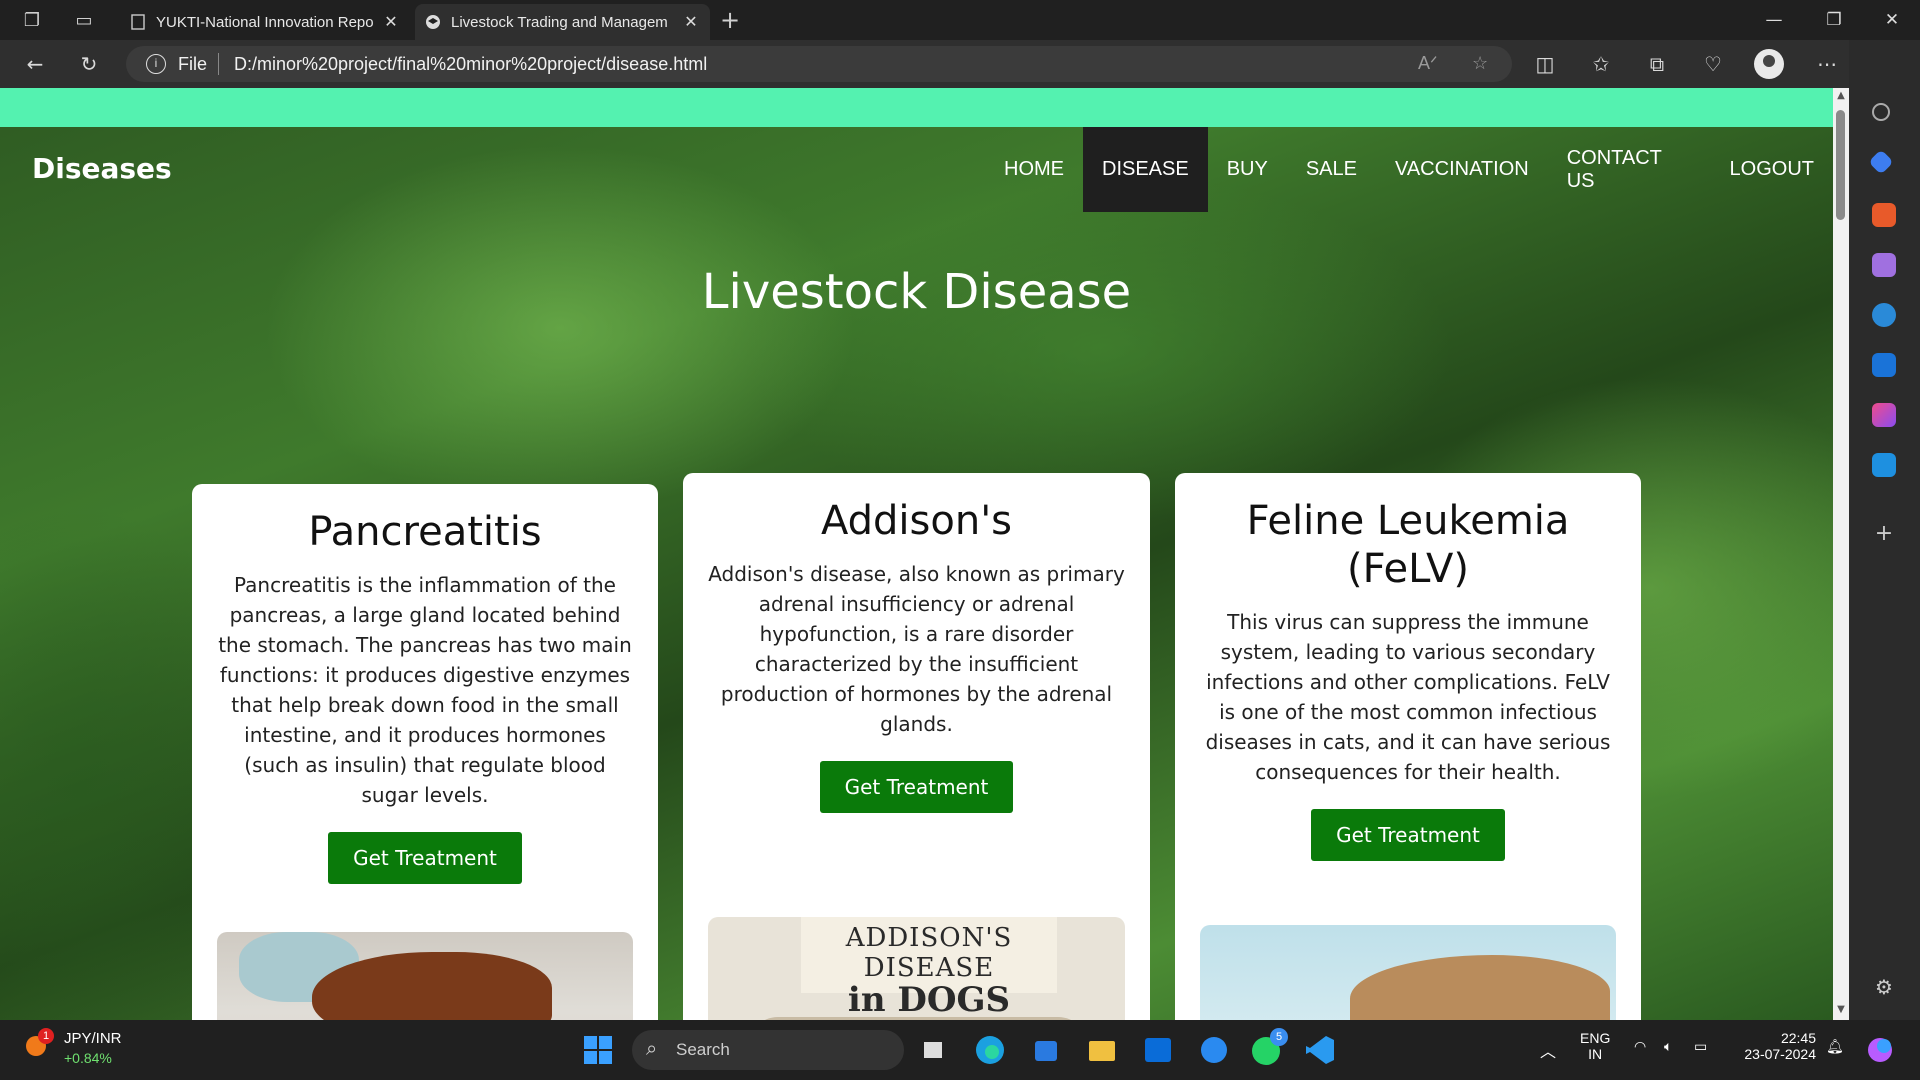 The image size is (1920, 1080). What do you see at coordinates (1772, 169) in the screenshot?
I see `nav-logout: LOGOUT` at bounding box center [1772, 169].